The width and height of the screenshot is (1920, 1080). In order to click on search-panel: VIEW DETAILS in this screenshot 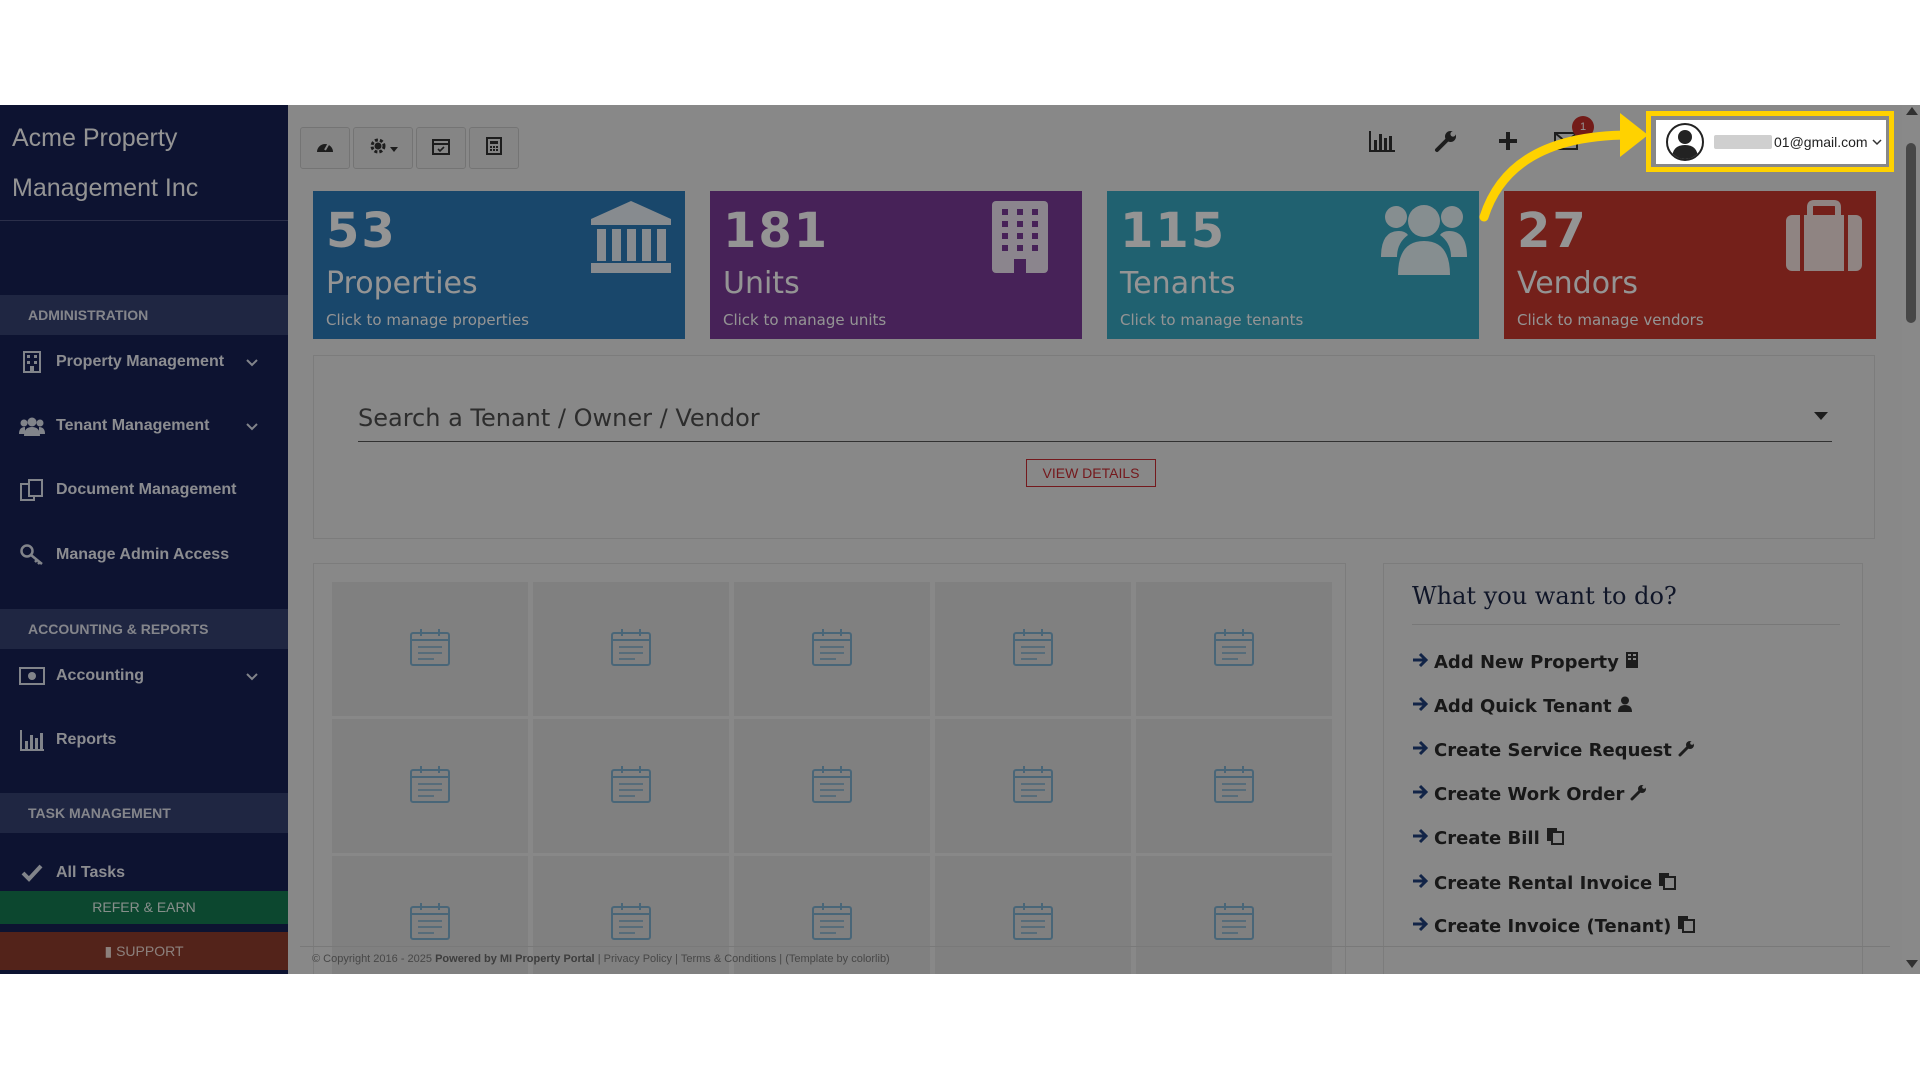, I will do `click(1094, 447)`.